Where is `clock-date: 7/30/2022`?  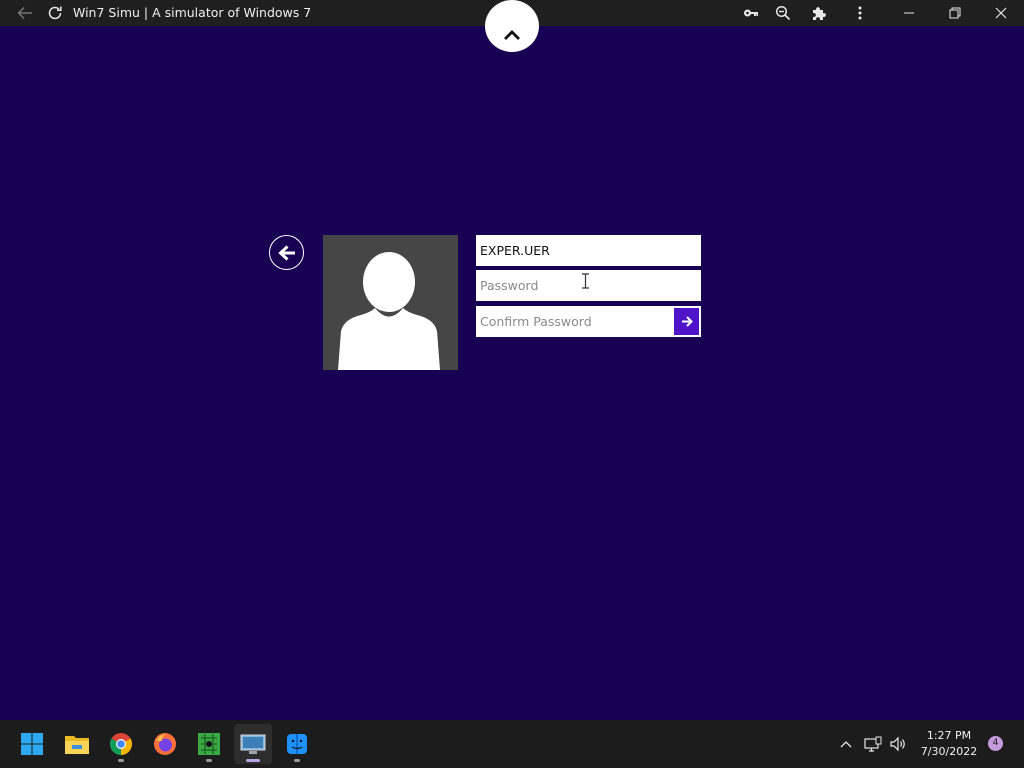 clock-date: 7/30/2022 is located at coordinates (949, 751).